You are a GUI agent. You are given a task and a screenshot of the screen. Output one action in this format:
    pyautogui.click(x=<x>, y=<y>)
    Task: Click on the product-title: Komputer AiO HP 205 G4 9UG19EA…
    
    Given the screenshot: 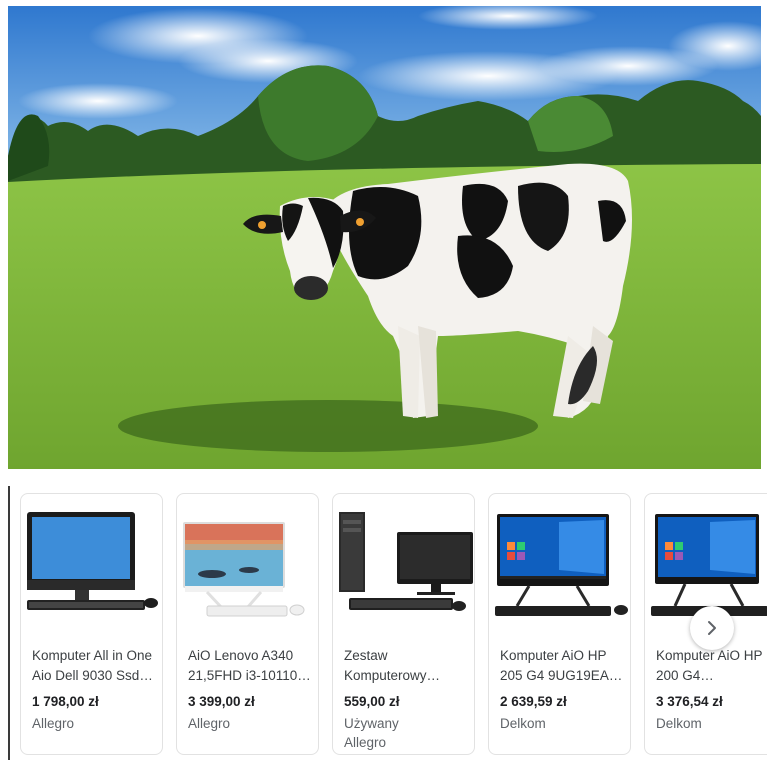 What is the action you would take?
    pyautogui.click(x=561, y=665)
    